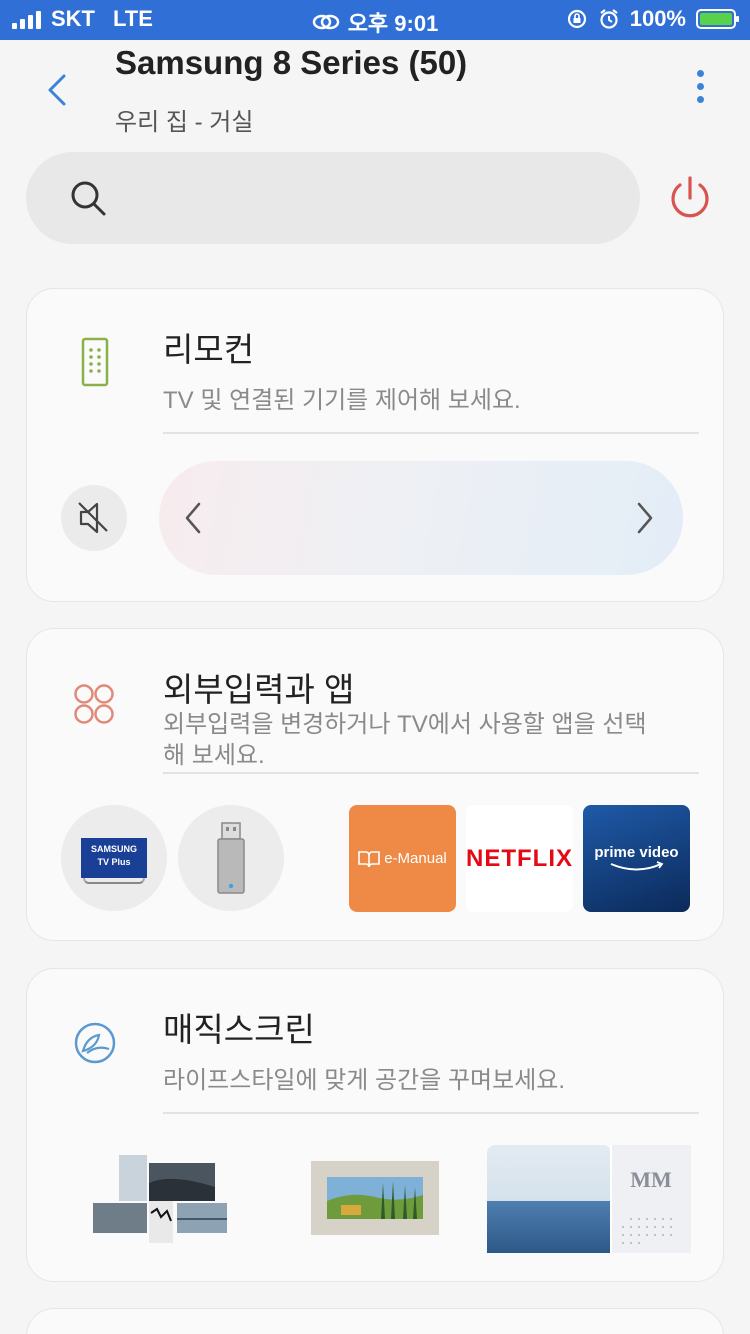 This screenshot has height=1334, width=750. Describe the element at coordinates (415, 858) in the screenshot. I see `app-label: e-Manual` at that location.